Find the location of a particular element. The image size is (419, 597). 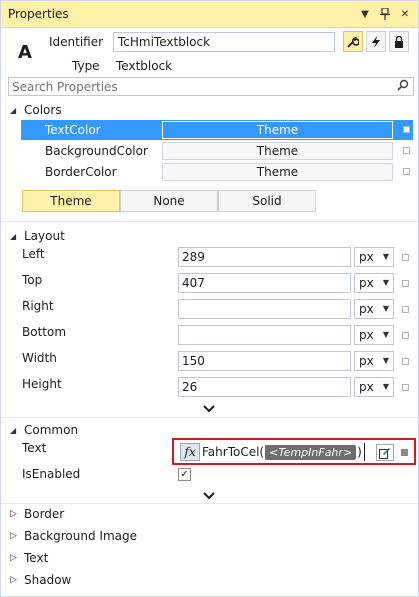

mode-none-button: None is located at coordinates (169, 201).